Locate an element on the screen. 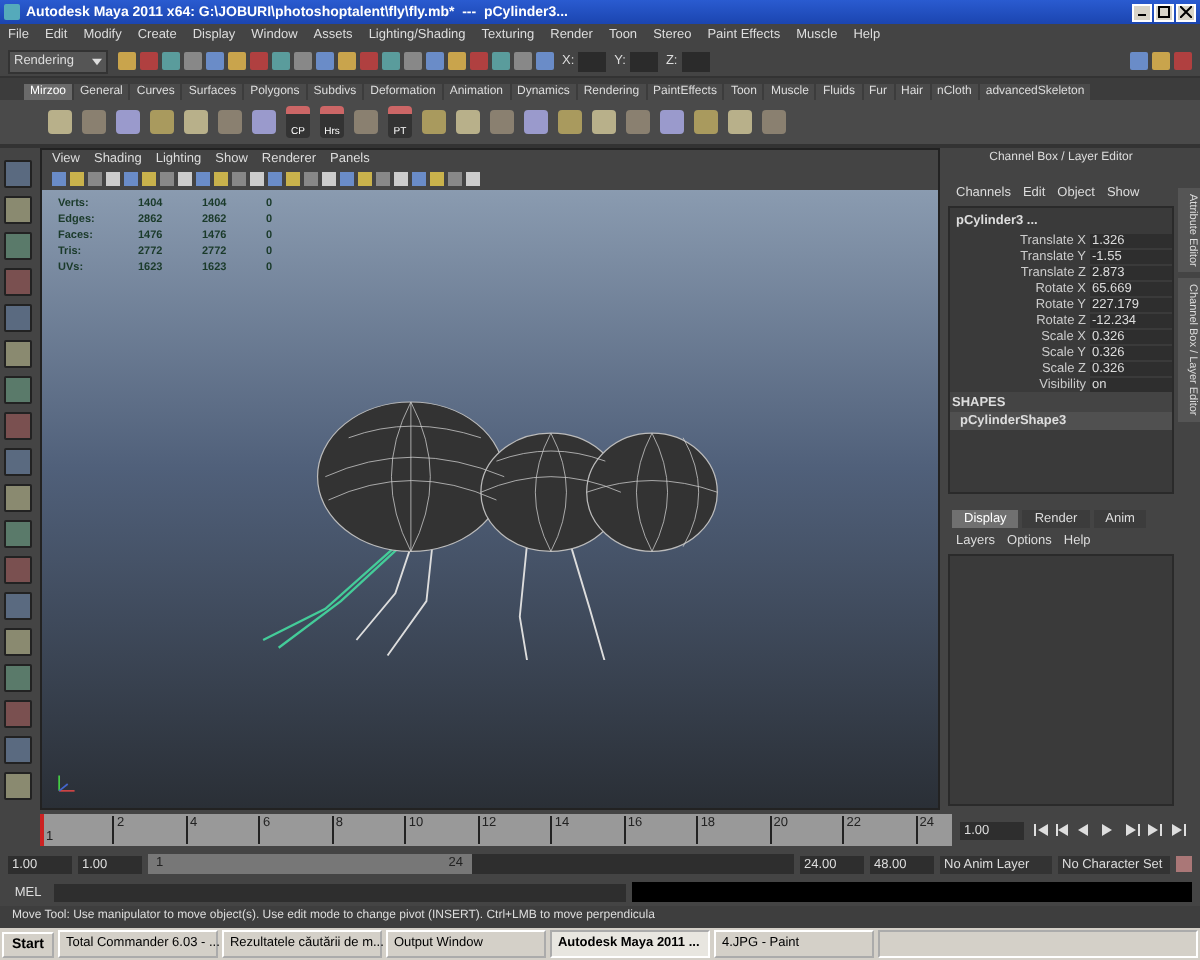 This screenshot has height=960, width=1200. maximize-icon is located at coordinates (1164, 12).